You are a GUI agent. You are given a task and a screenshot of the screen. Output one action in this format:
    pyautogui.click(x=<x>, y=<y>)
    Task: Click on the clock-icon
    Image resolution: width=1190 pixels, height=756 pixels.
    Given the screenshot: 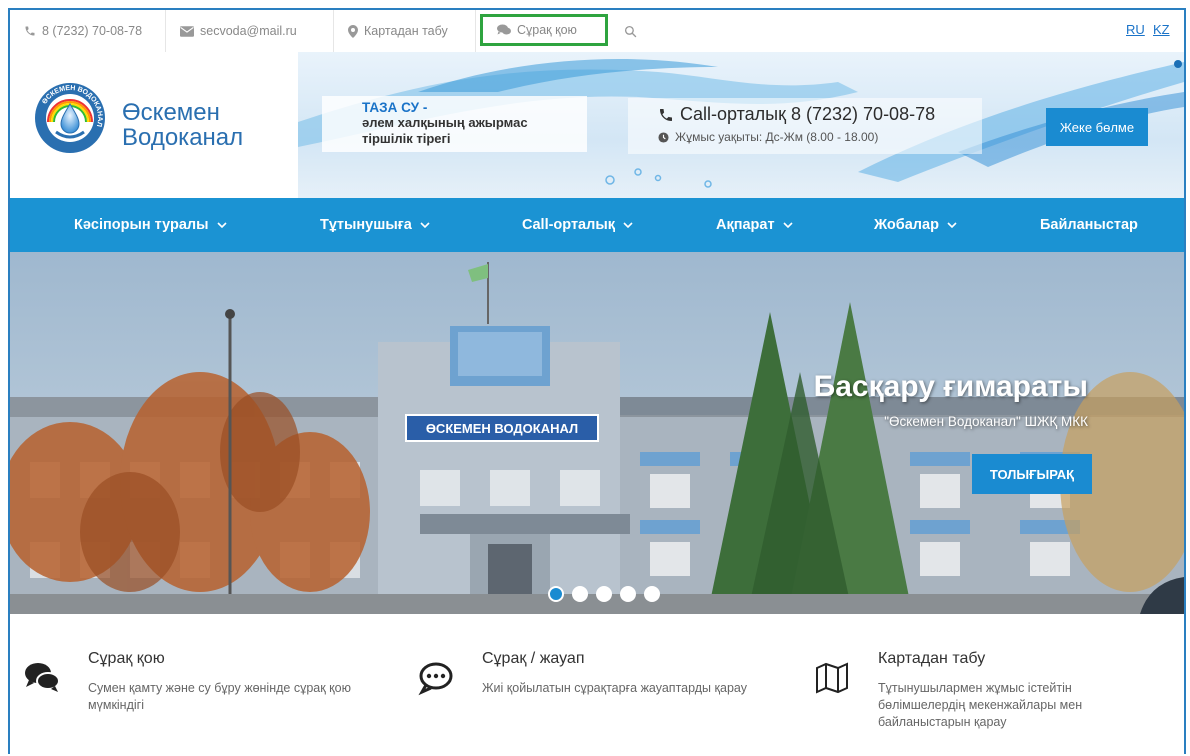 What is the action you would take?
    pyautogui.click(x=663, y=137)
    